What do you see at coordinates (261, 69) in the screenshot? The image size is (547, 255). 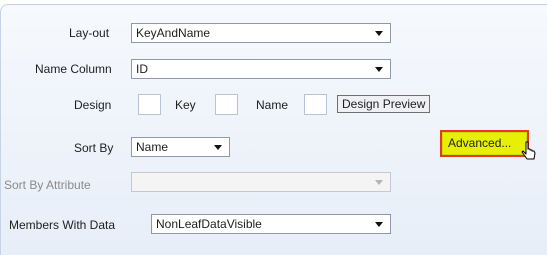 I see `name-column-dropdown: ID` at bounding box center [261, 69].